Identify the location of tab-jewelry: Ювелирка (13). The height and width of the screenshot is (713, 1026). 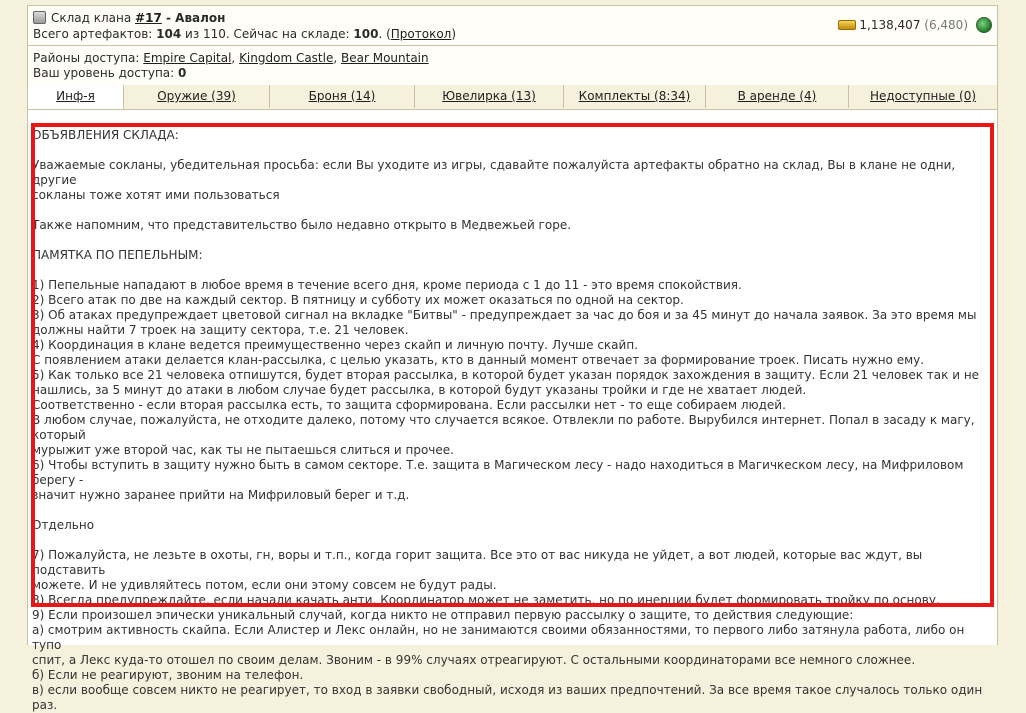
(489, 96).